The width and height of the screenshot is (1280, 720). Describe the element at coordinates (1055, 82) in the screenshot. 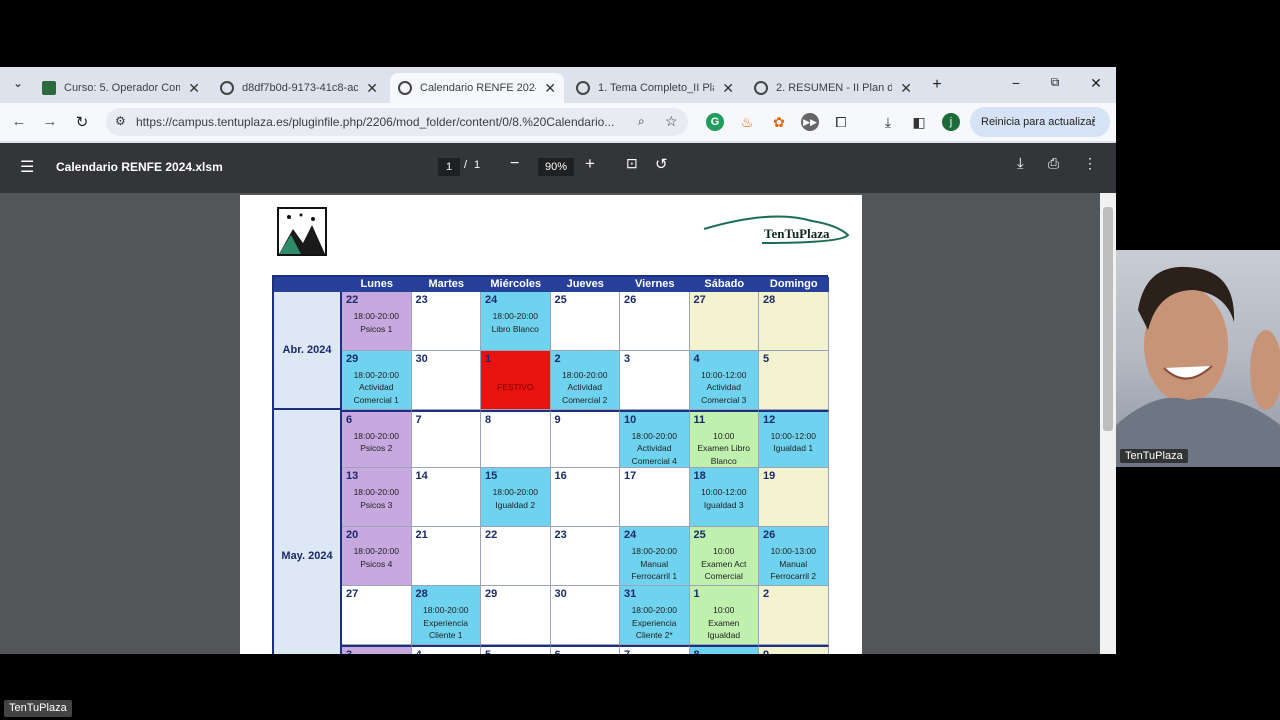

I see `restore-icon: ⧉` at that location.